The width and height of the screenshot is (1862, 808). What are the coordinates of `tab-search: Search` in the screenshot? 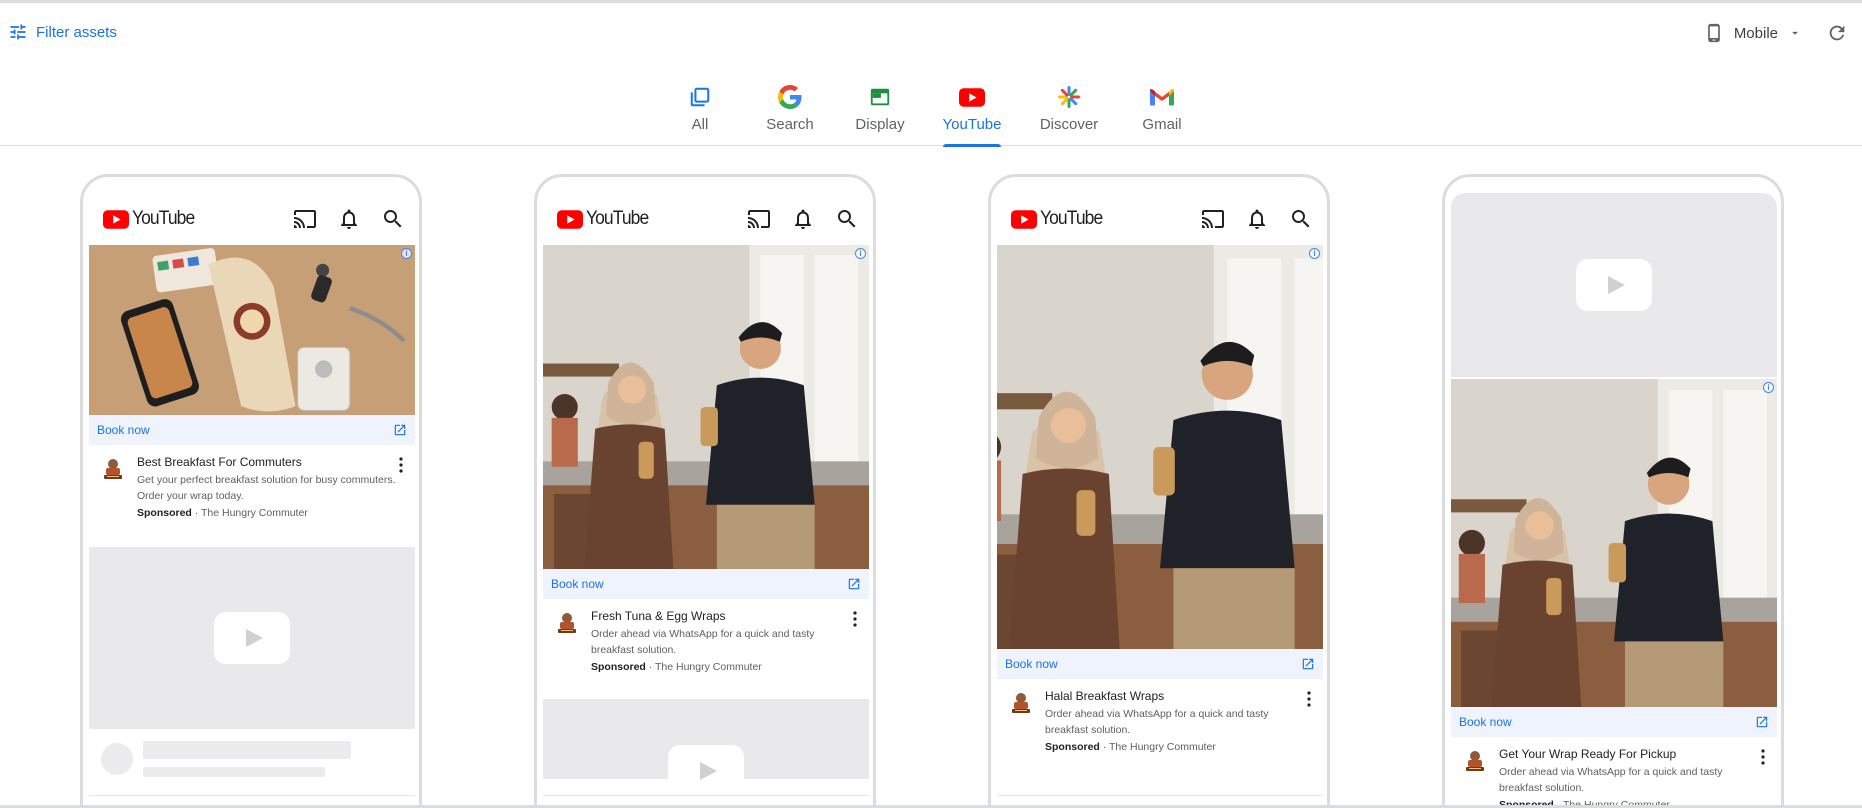 It's located at (790, 112).